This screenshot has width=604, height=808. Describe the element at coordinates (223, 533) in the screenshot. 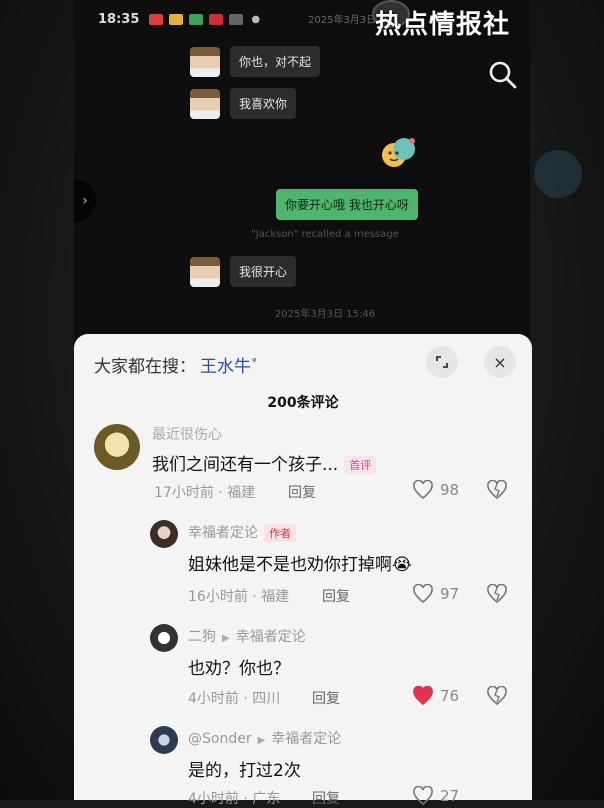

I see `author-name: 幸福者定论` at that location.